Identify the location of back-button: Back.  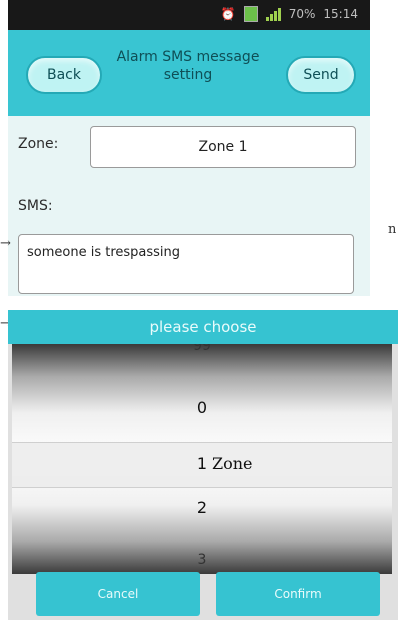
(64, 75).